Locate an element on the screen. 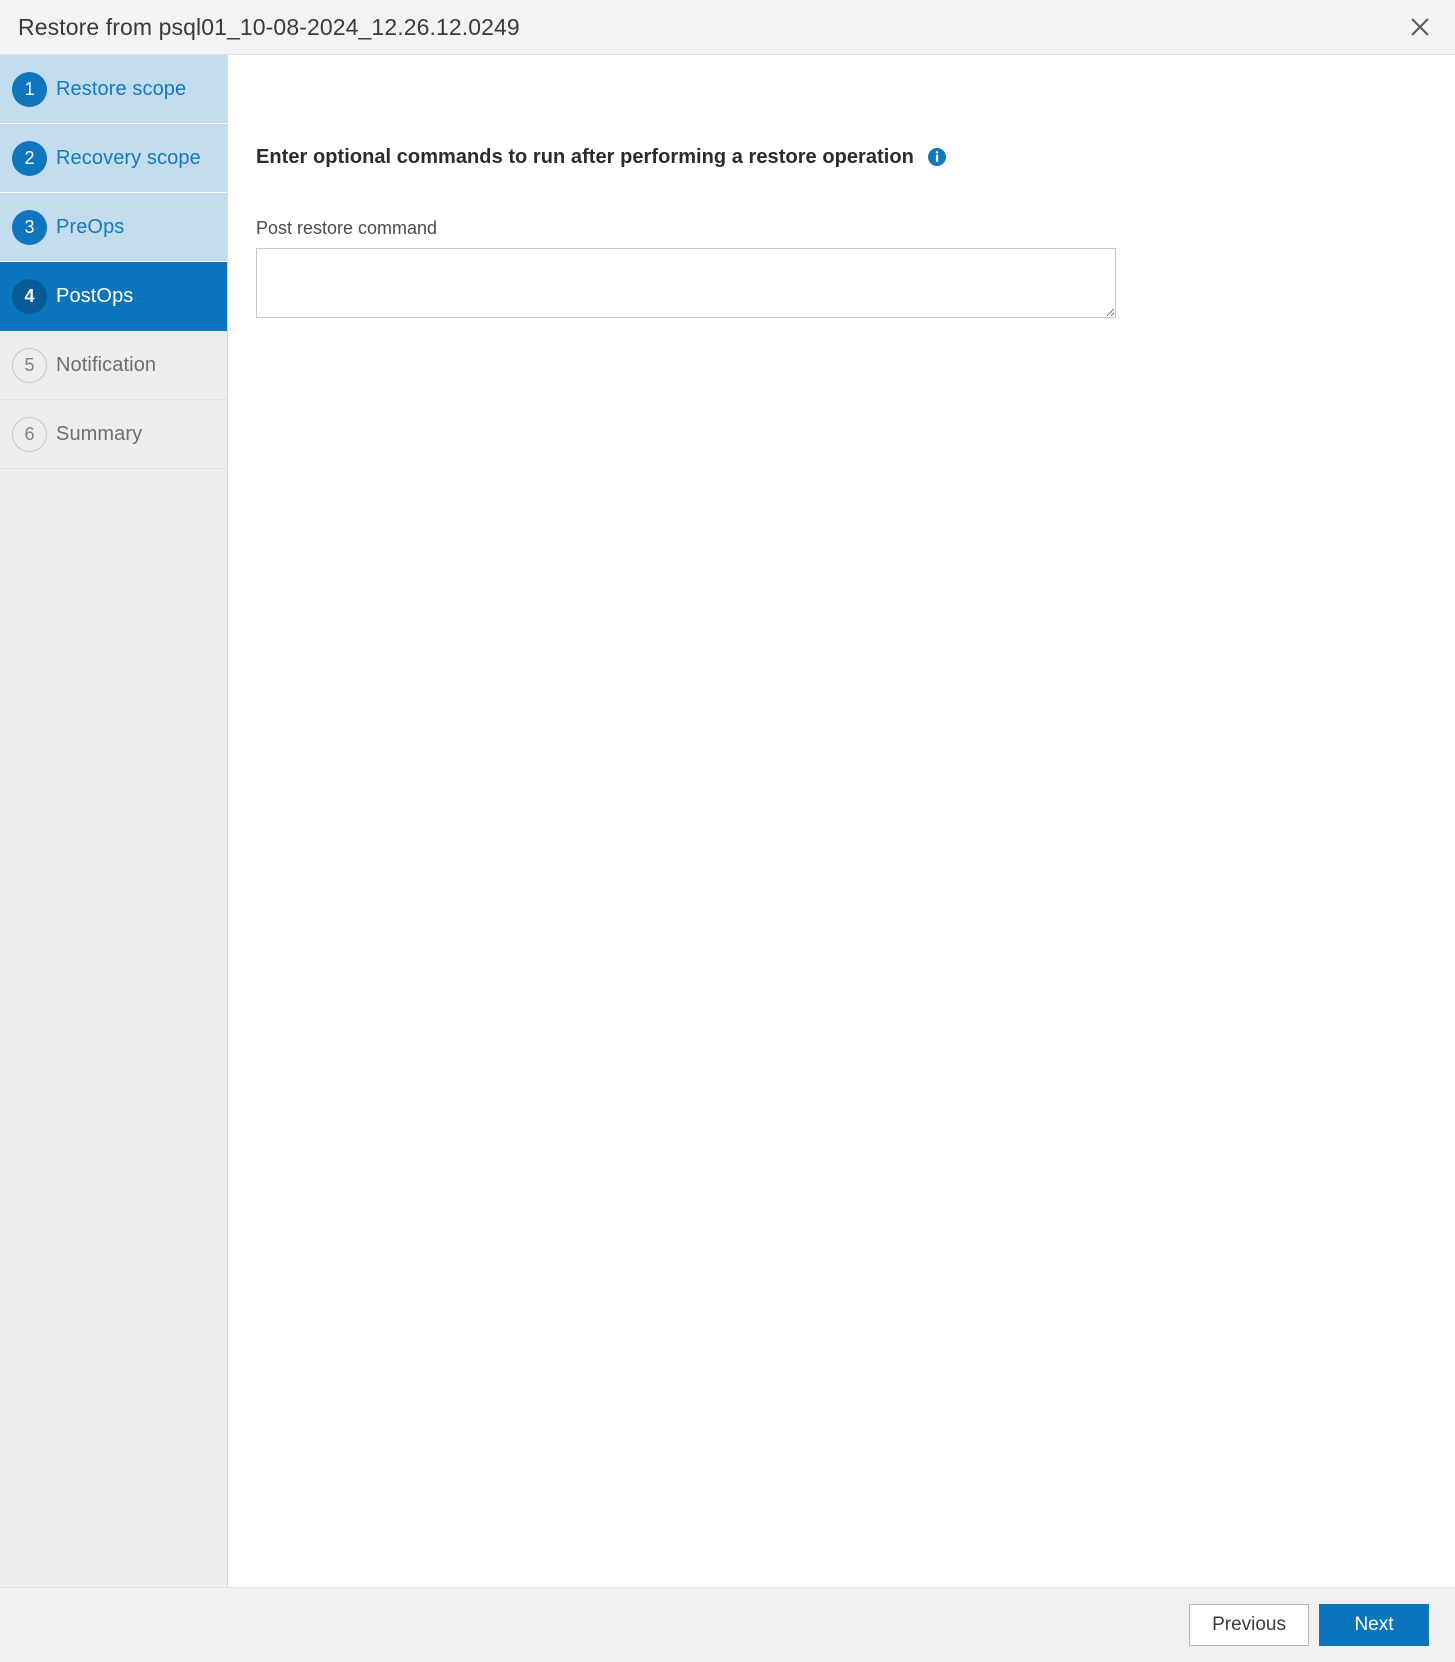  sidebar-item-label: PreOps is located at coordinates (90, 226).